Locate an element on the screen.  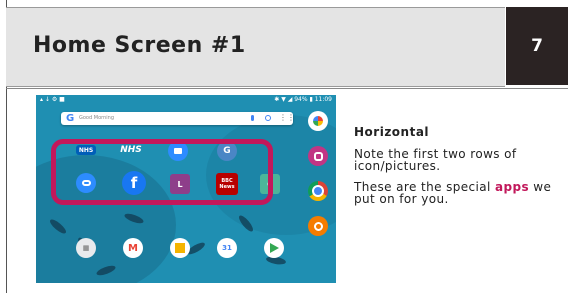
gallery-app-icon is located at coordinates (180, 248).